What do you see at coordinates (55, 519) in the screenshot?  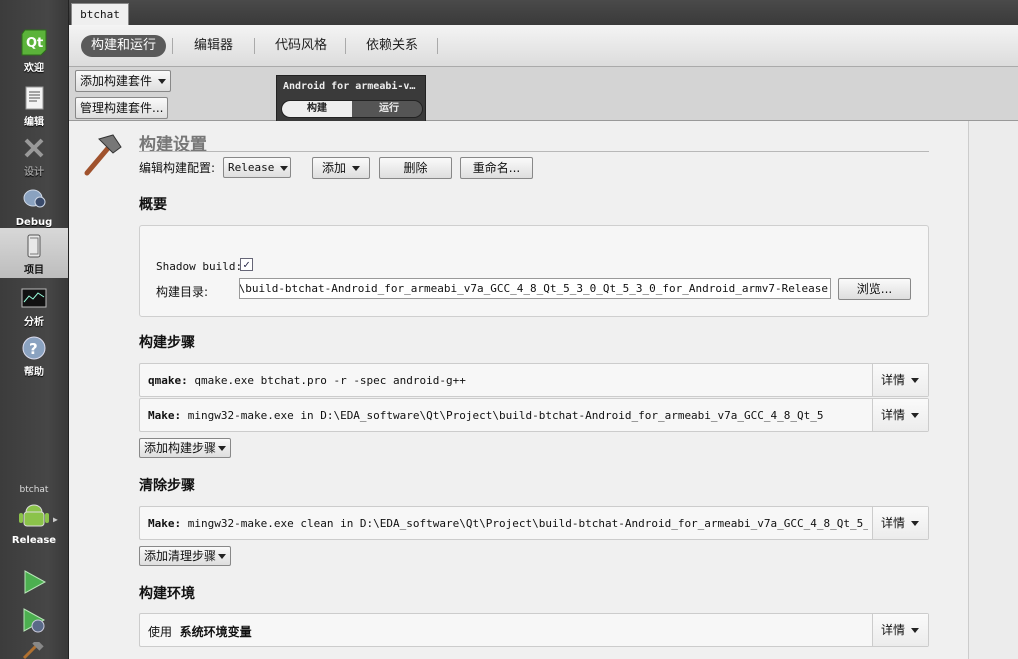 I see `kit-arrow-icon: ▶` at bounding box center [55, 519].